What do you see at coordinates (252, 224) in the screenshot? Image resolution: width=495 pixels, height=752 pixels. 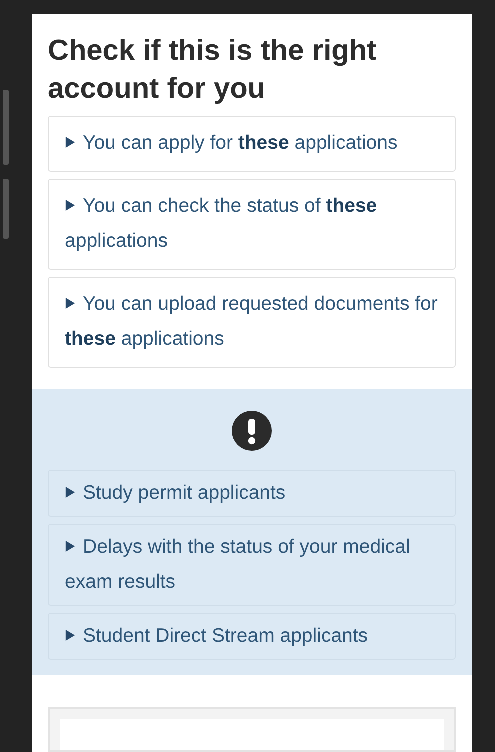 I see `disclosure-summary: You can check the status of these applications` at bounding box center [252, 224].